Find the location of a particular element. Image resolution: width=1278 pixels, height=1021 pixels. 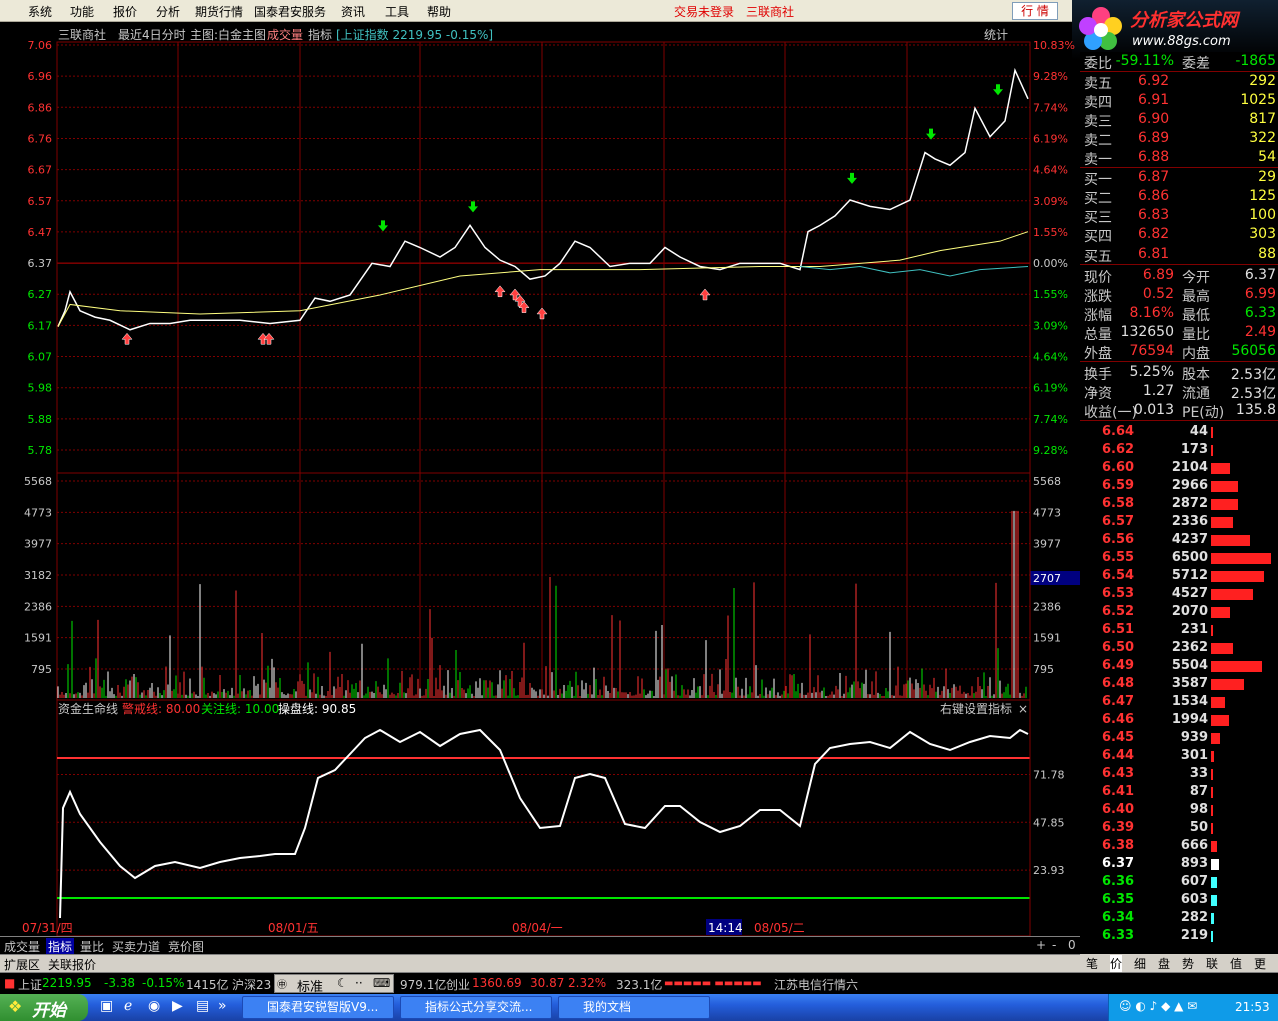

right-tab: 势 is located at coordinates (1188, 963).